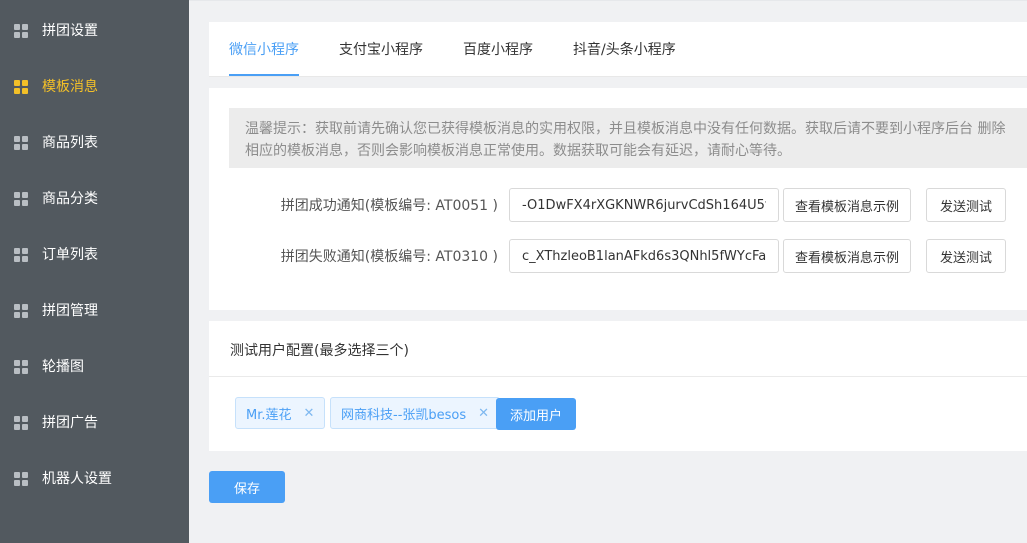  What do you see at coordinates (498, 49) in the screenshot?
I see `tab-baidu: 百度小程序` at bounding box center [498, 49].